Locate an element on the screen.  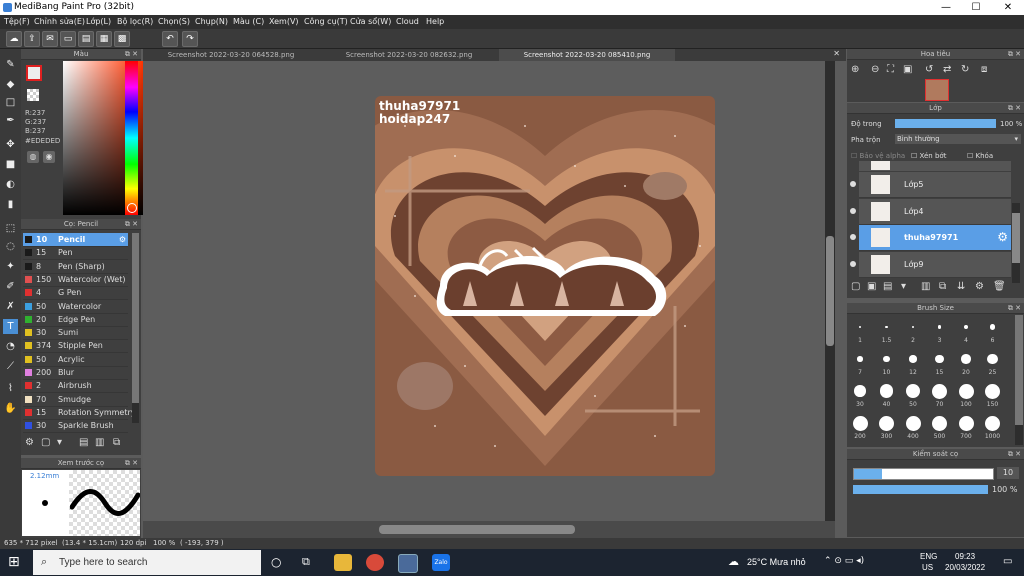
balloon-tool-icon: ◔ is located at coordinates (10, 346).